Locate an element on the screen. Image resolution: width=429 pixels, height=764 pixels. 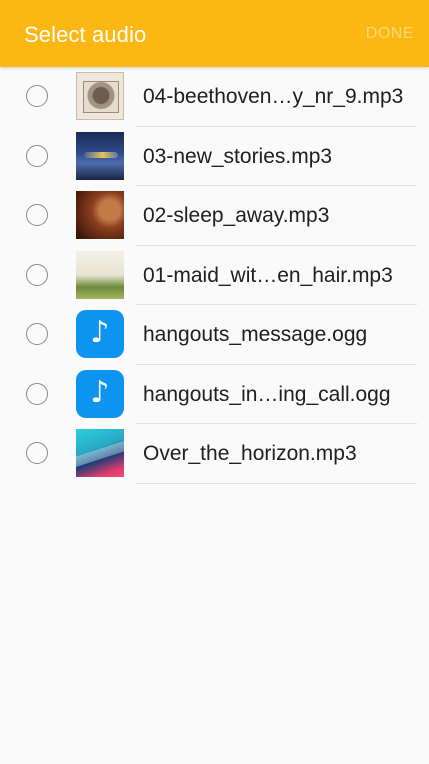
file-name: 01-maid_wit…en_hair.mp3 is located at coordinates (268, 275).